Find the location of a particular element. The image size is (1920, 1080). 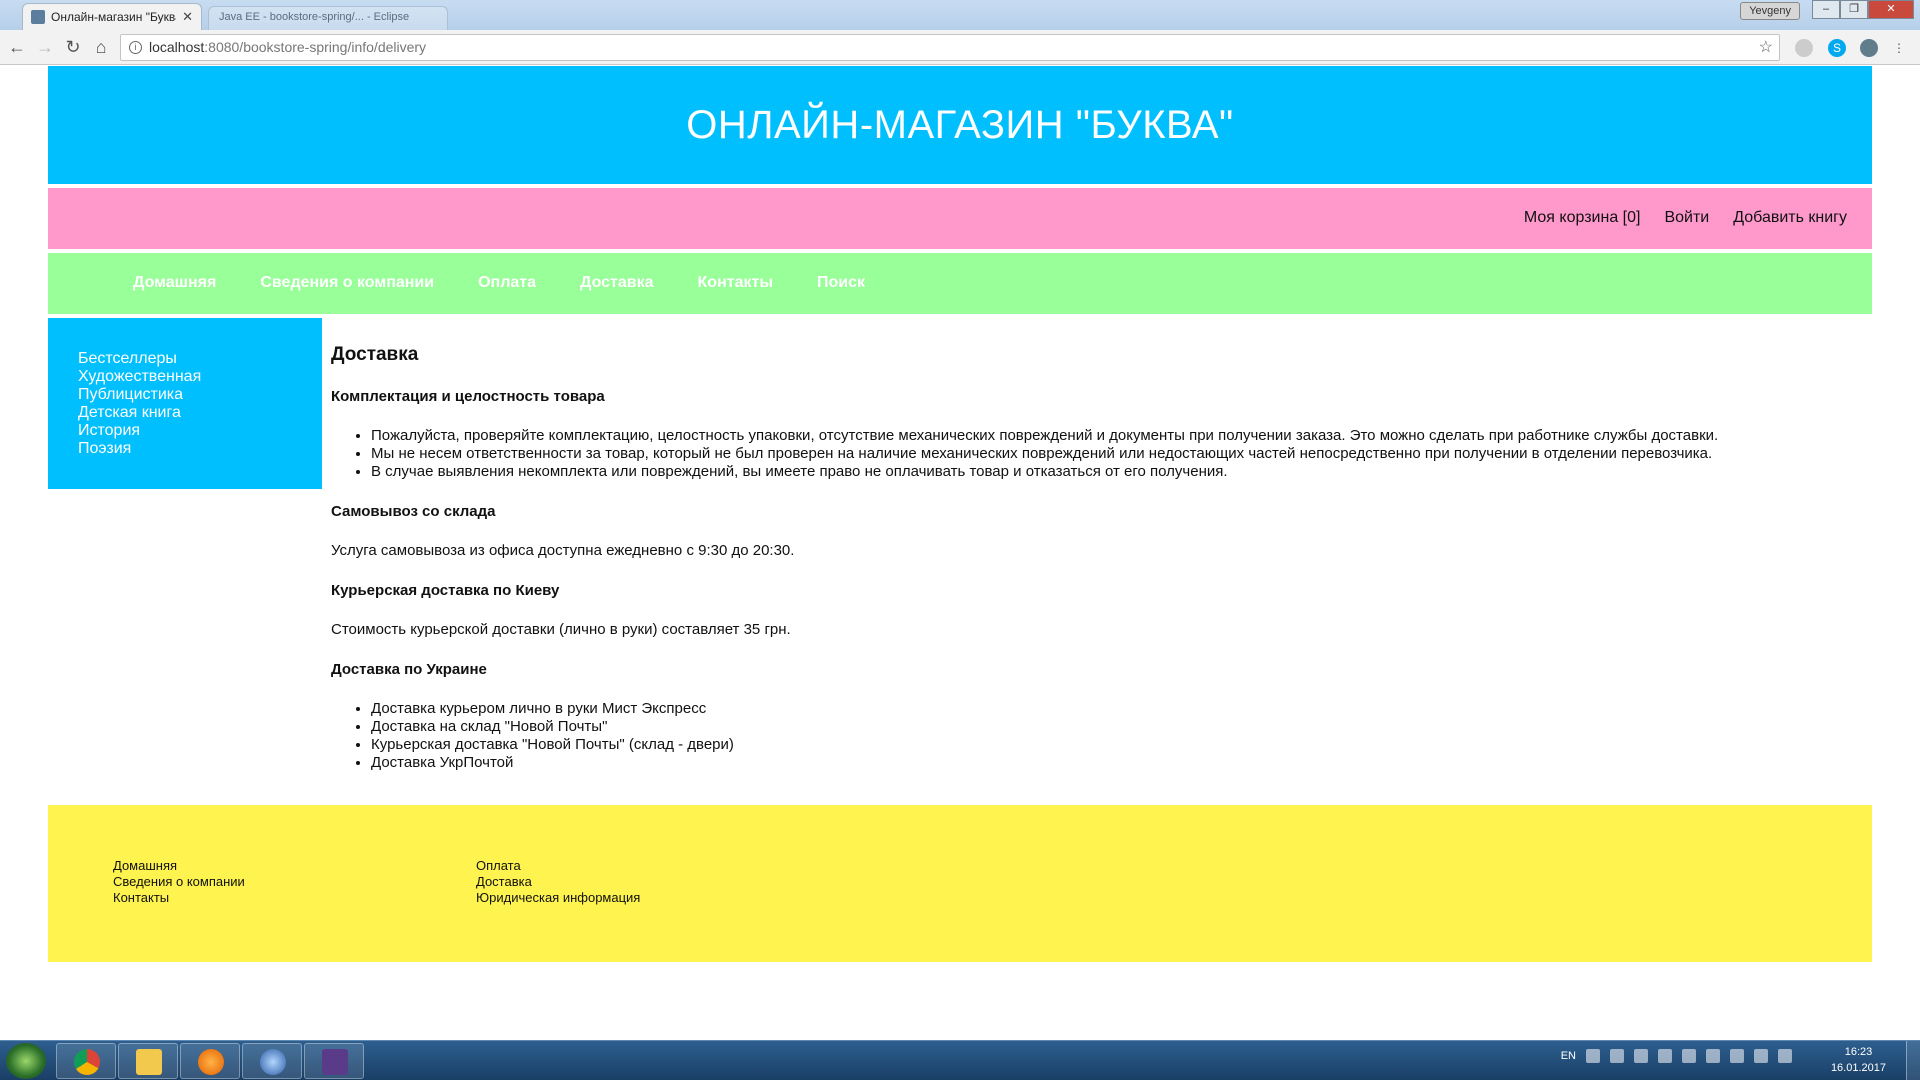

nav-item-about: Сведения о компании is located at coordinates (347, 283).